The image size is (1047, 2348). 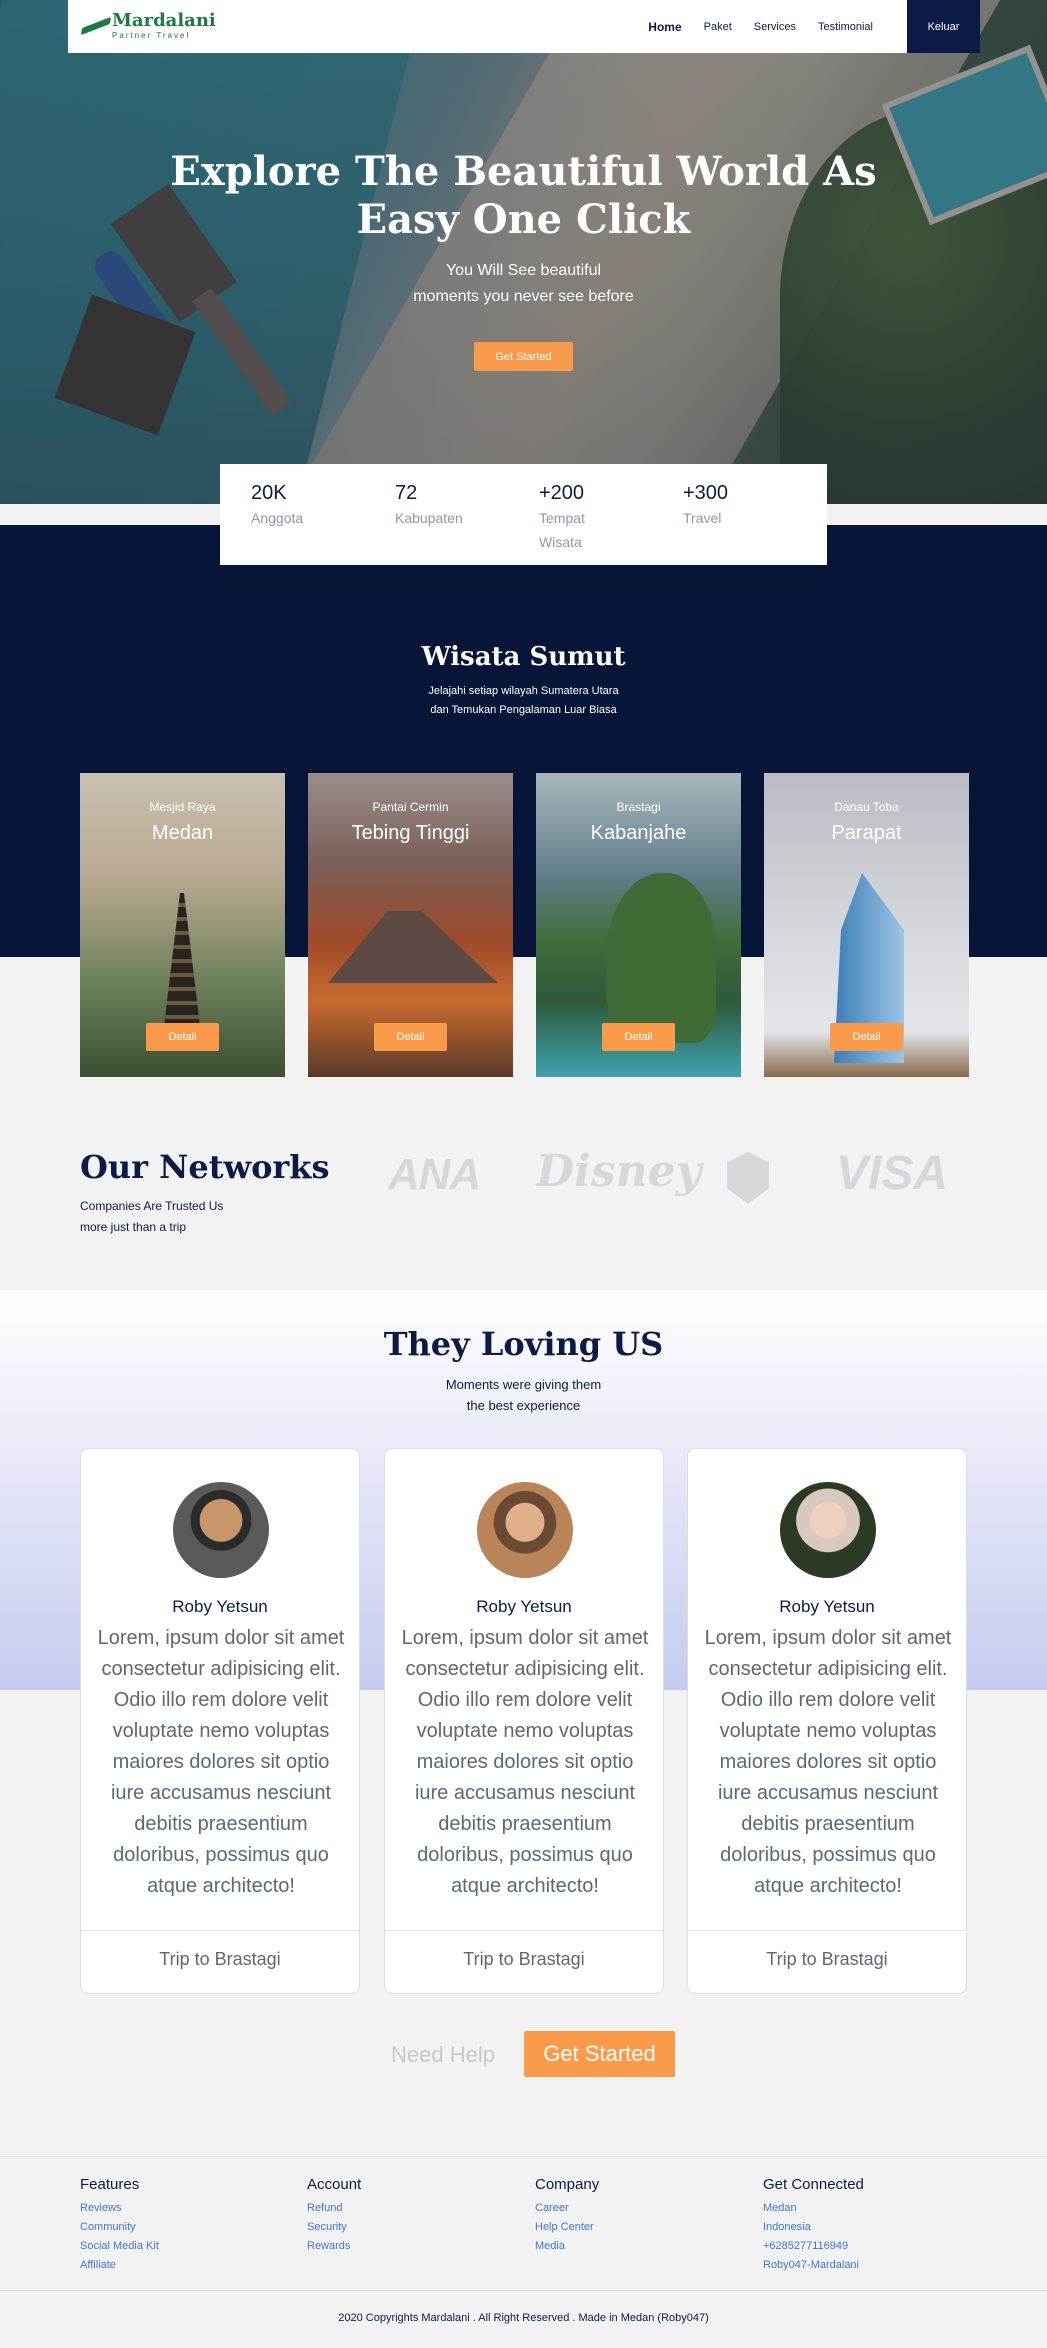 I want to click on logo: Mardalani Partner Travel, so click(x=148, y=26).